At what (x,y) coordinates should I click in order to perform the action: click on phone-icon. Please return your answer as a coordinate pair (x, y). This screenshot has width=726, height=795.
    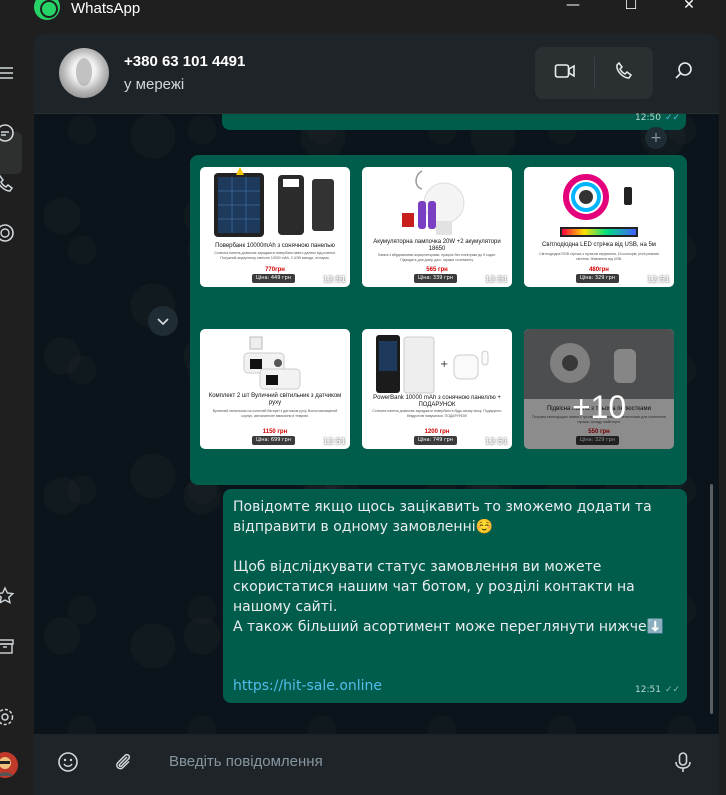
    Looking at the image, I should click on (624, 73).